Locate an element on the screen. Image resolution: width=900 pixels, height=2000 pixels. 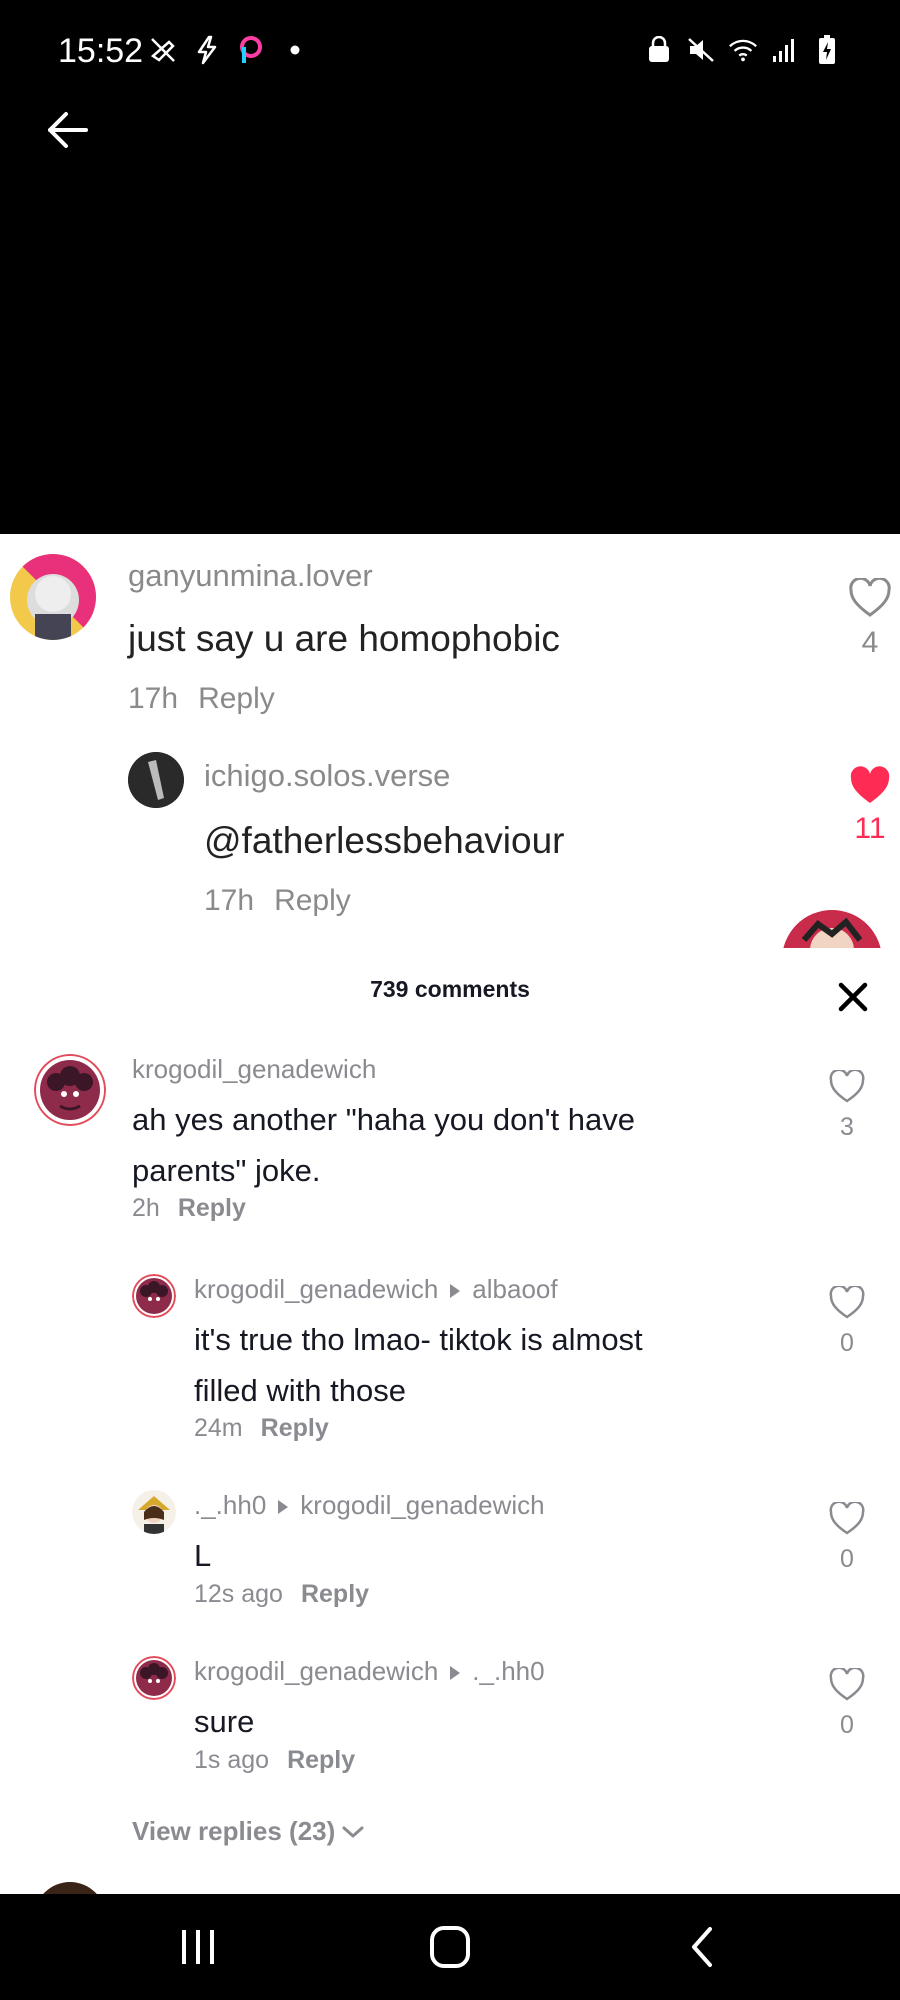
home-icon is located at coordinates (450, 1947).